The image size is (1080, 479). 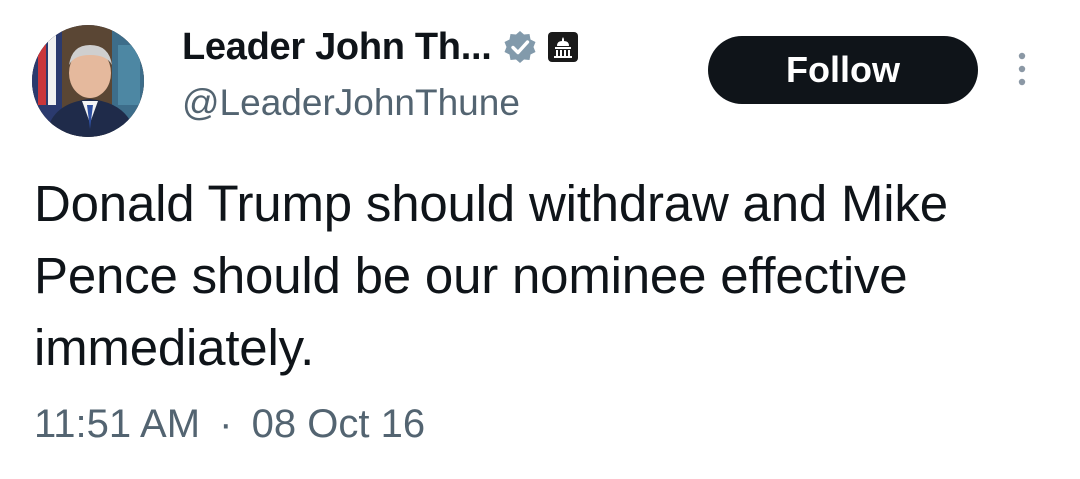 I want to click on avatar, so click(x=88, y=81).